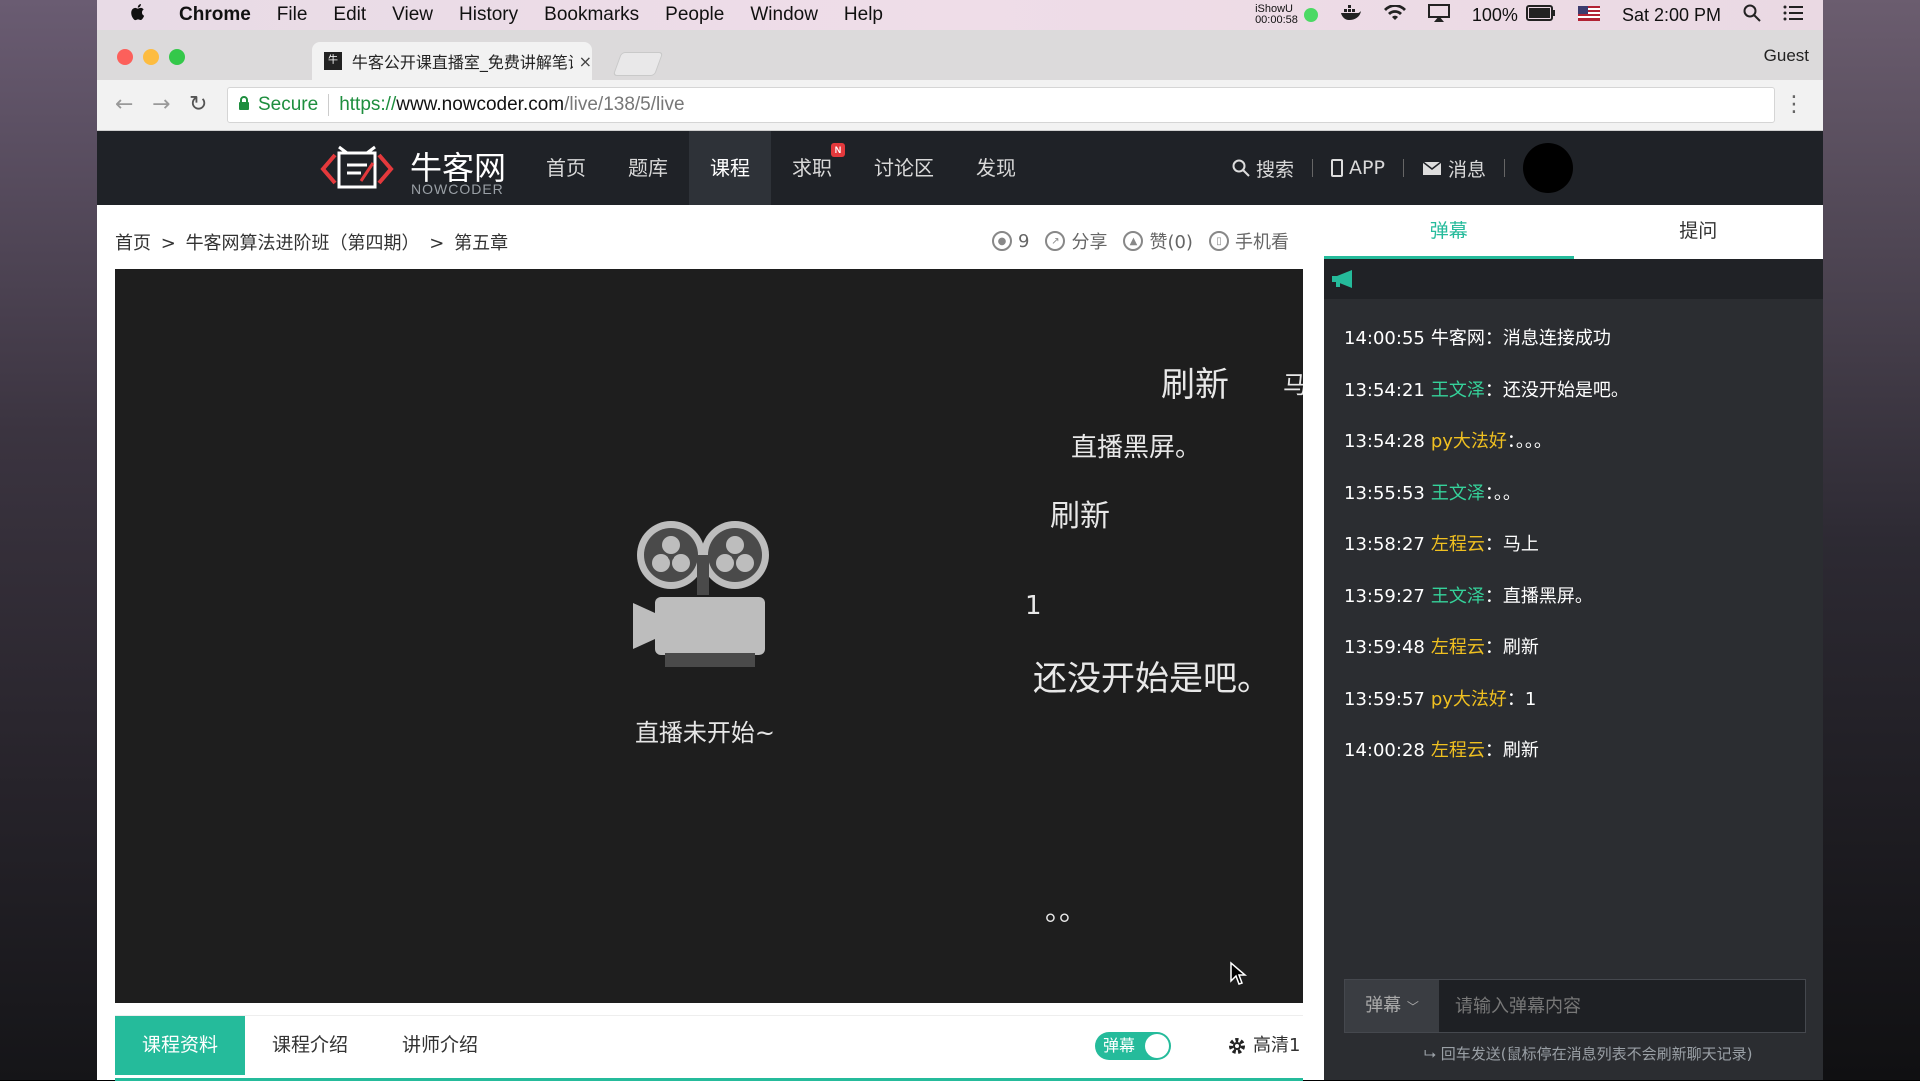  Describe the element at coordinates (1158, 241) in the screenshot. I see `like-button: ▲ 赞(0)` at that location.